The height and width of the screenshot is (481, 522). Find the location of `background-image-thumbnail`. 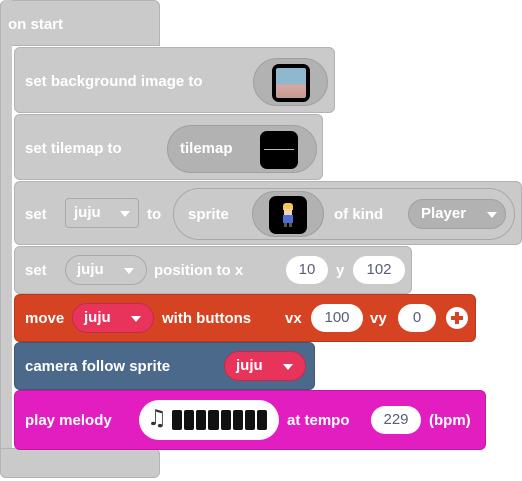

background-image-thumbnail is located at coordinates (291, 83).